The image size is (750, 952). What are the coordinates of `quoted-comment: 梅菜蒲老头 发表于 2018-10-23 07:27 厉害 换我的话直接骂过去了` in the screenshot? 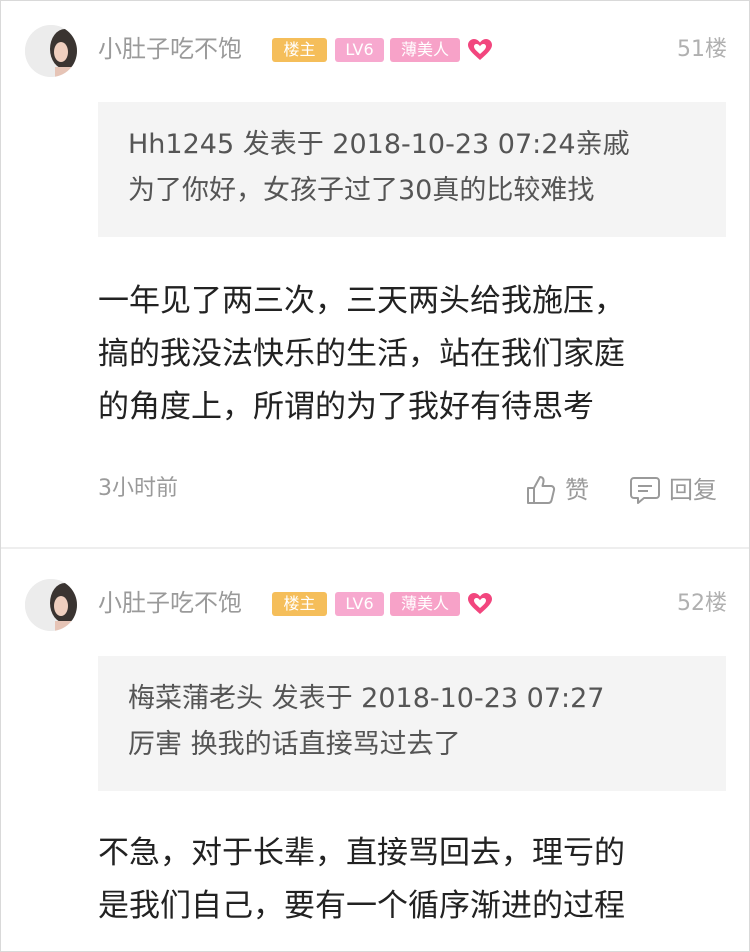 It's located at (412, 723).